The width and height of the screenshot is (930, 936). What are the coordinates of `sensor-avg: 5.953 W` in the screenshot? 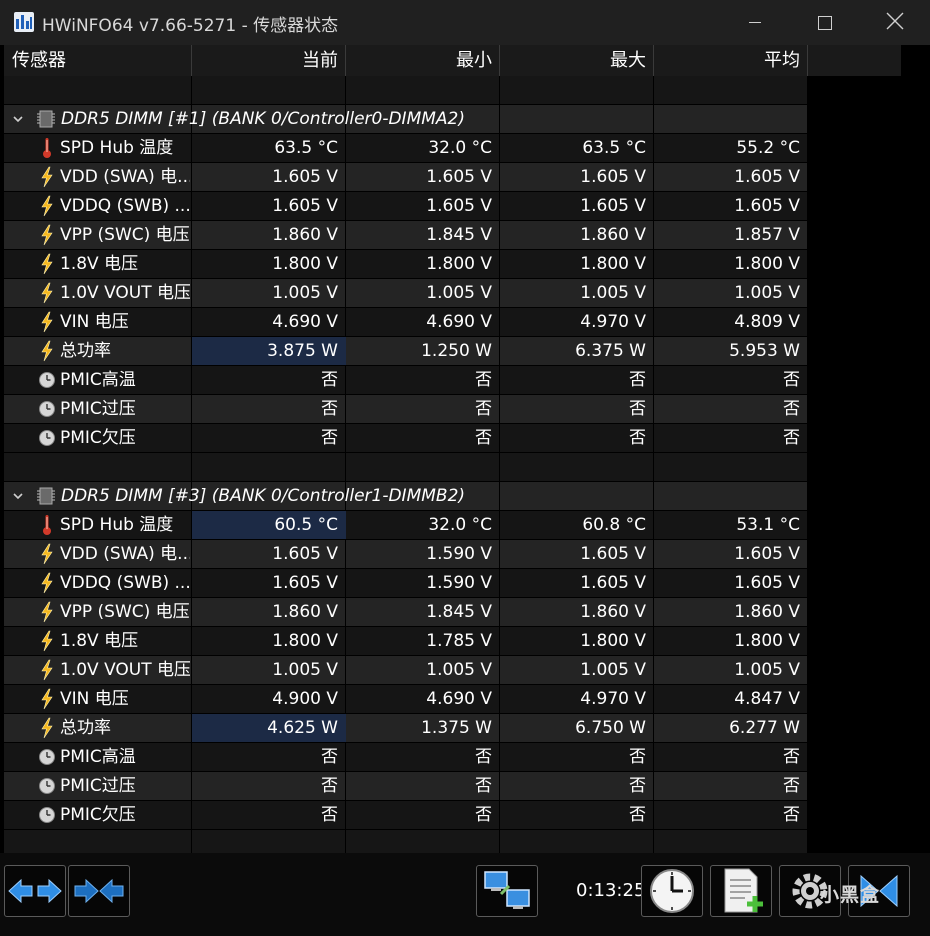 It's located at (764, 351).